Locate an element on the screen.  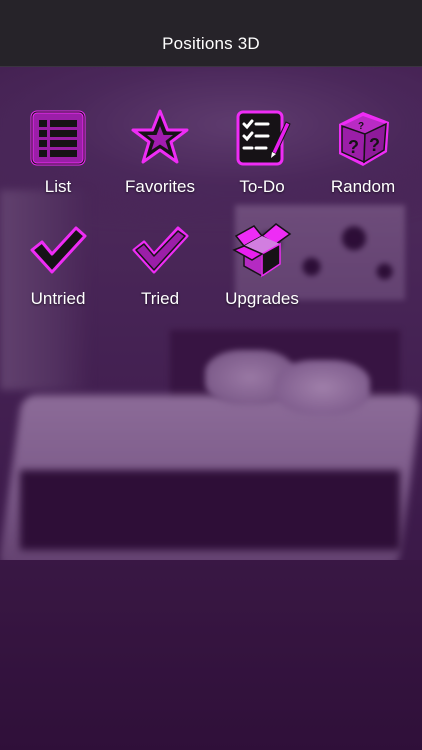
menu-item-todo: To-Do is located at coordinates (262, 158).